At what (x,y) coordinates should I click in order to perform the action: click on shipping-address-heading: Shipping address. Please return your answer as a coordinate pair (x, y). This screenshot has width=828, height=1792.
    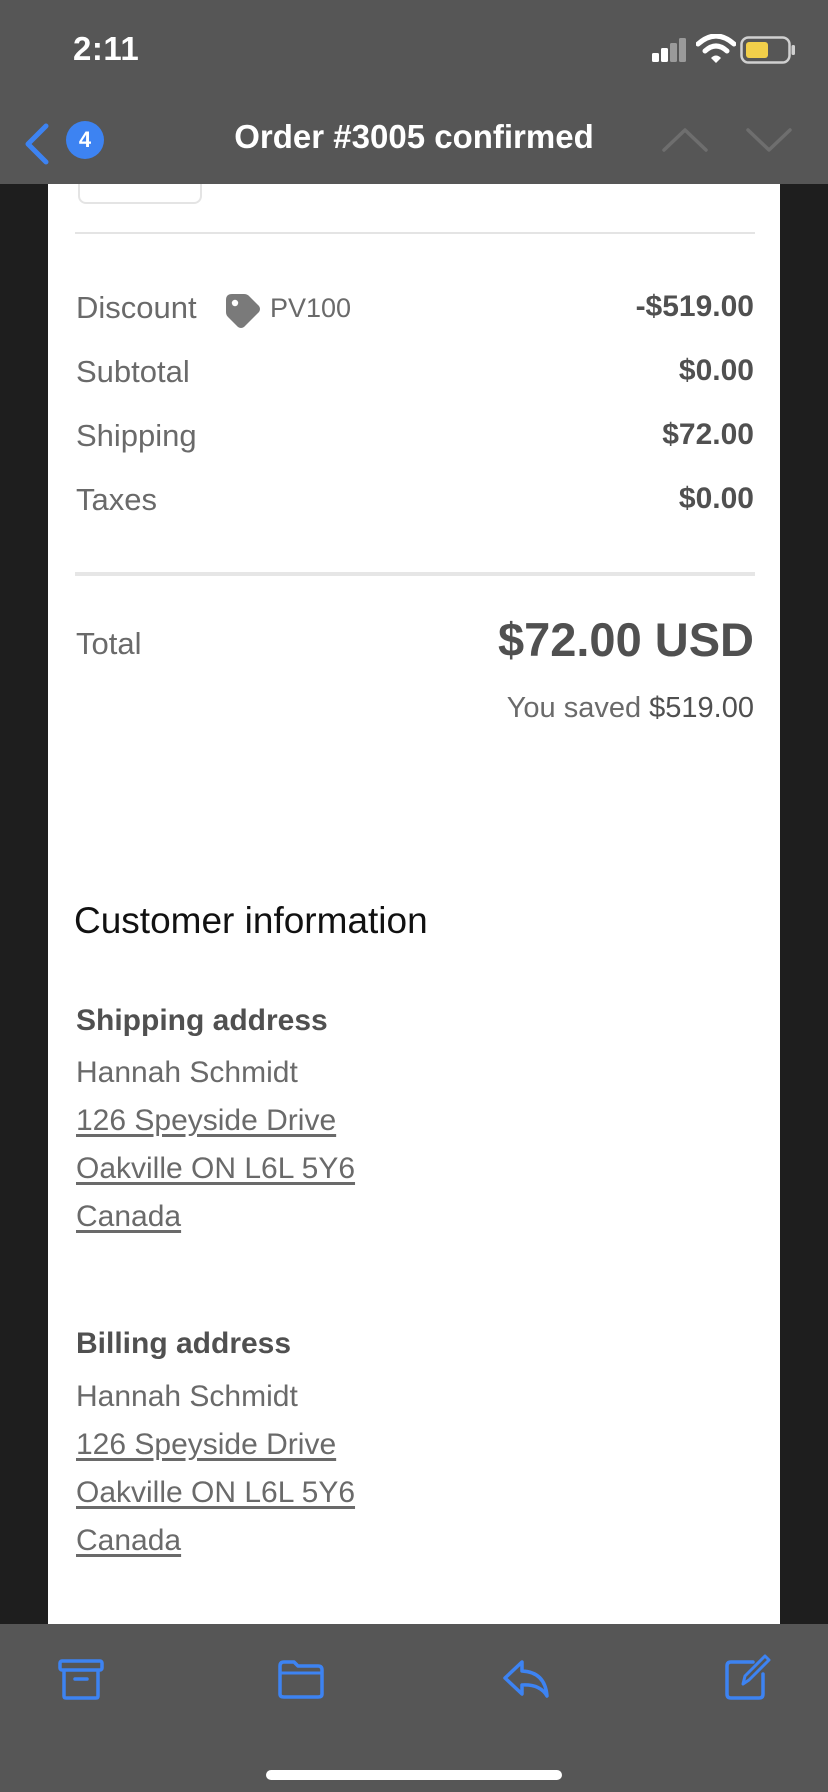
    Looking at the image, I should click on (202, 1020).